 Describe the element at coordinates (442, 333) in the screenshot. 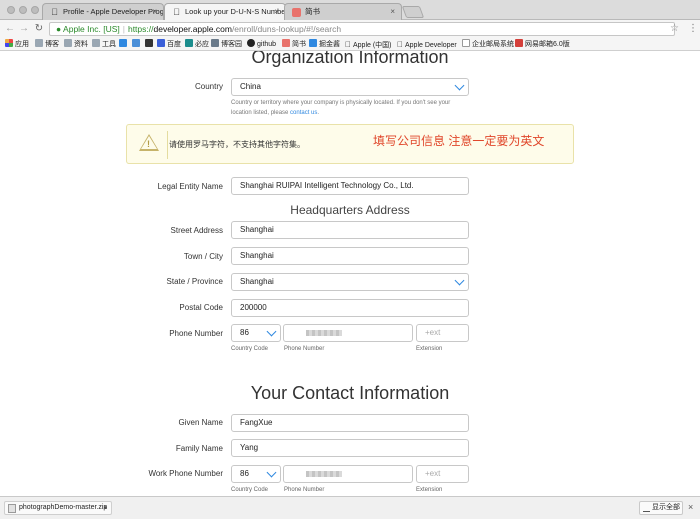

I see `phone-ext-input: +ext` at that location.